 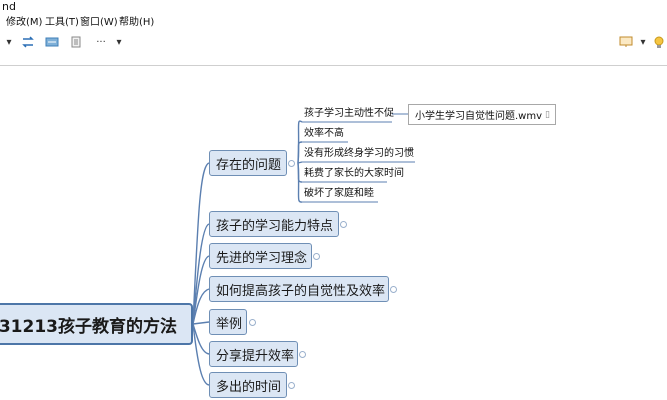 What do you see at coordinates (333, 23) in the screenshot?
I see `menu-bar: 修改(M) 工具(T) 窗口(W) 帮助(H)` at bounding box center [333, 23].